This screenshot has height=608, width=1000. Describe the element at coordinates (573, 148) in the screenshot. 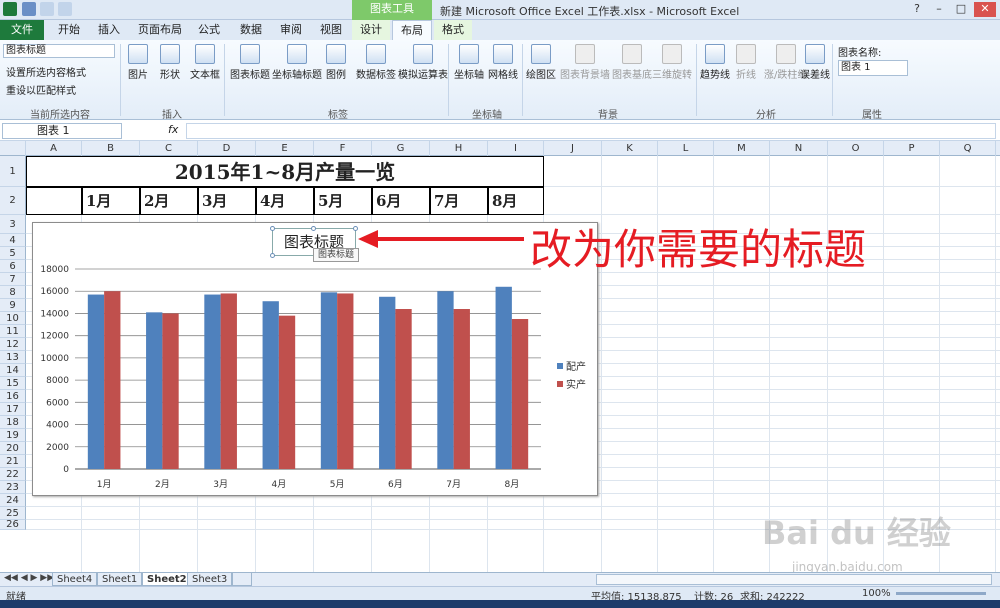

I see `column-header-j: J` at that location.